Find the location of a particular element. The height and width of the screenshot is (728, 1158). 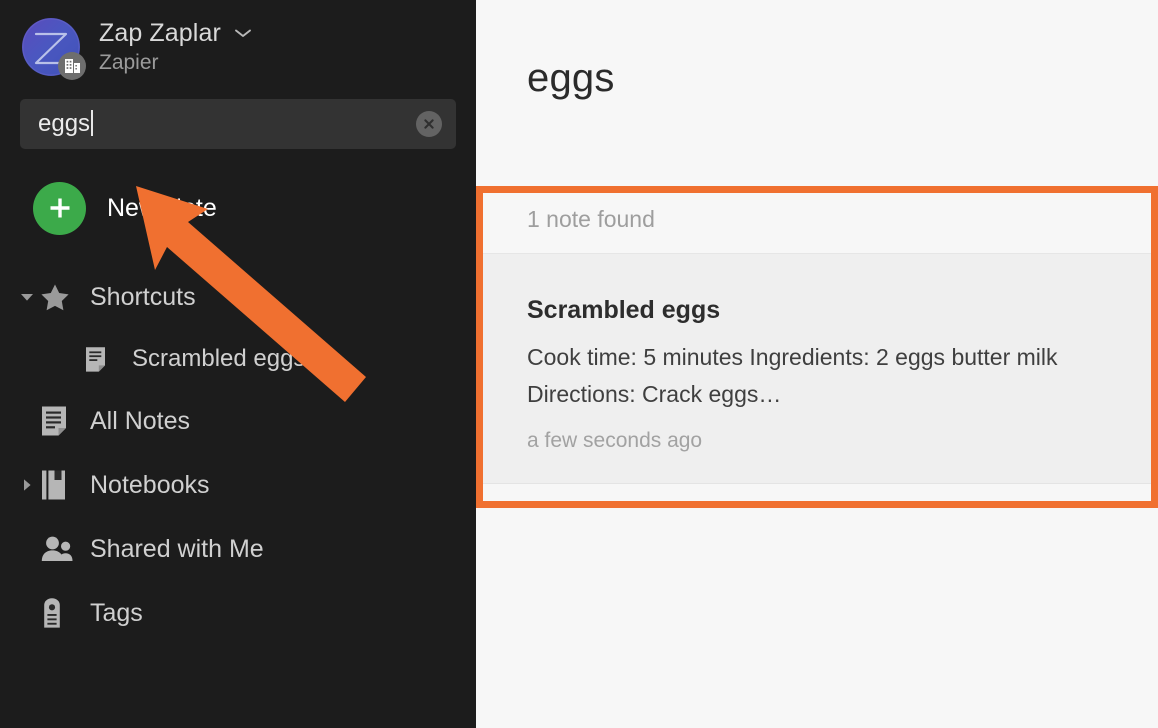

account-organization: Zapier is located at coordinates (129, 63).